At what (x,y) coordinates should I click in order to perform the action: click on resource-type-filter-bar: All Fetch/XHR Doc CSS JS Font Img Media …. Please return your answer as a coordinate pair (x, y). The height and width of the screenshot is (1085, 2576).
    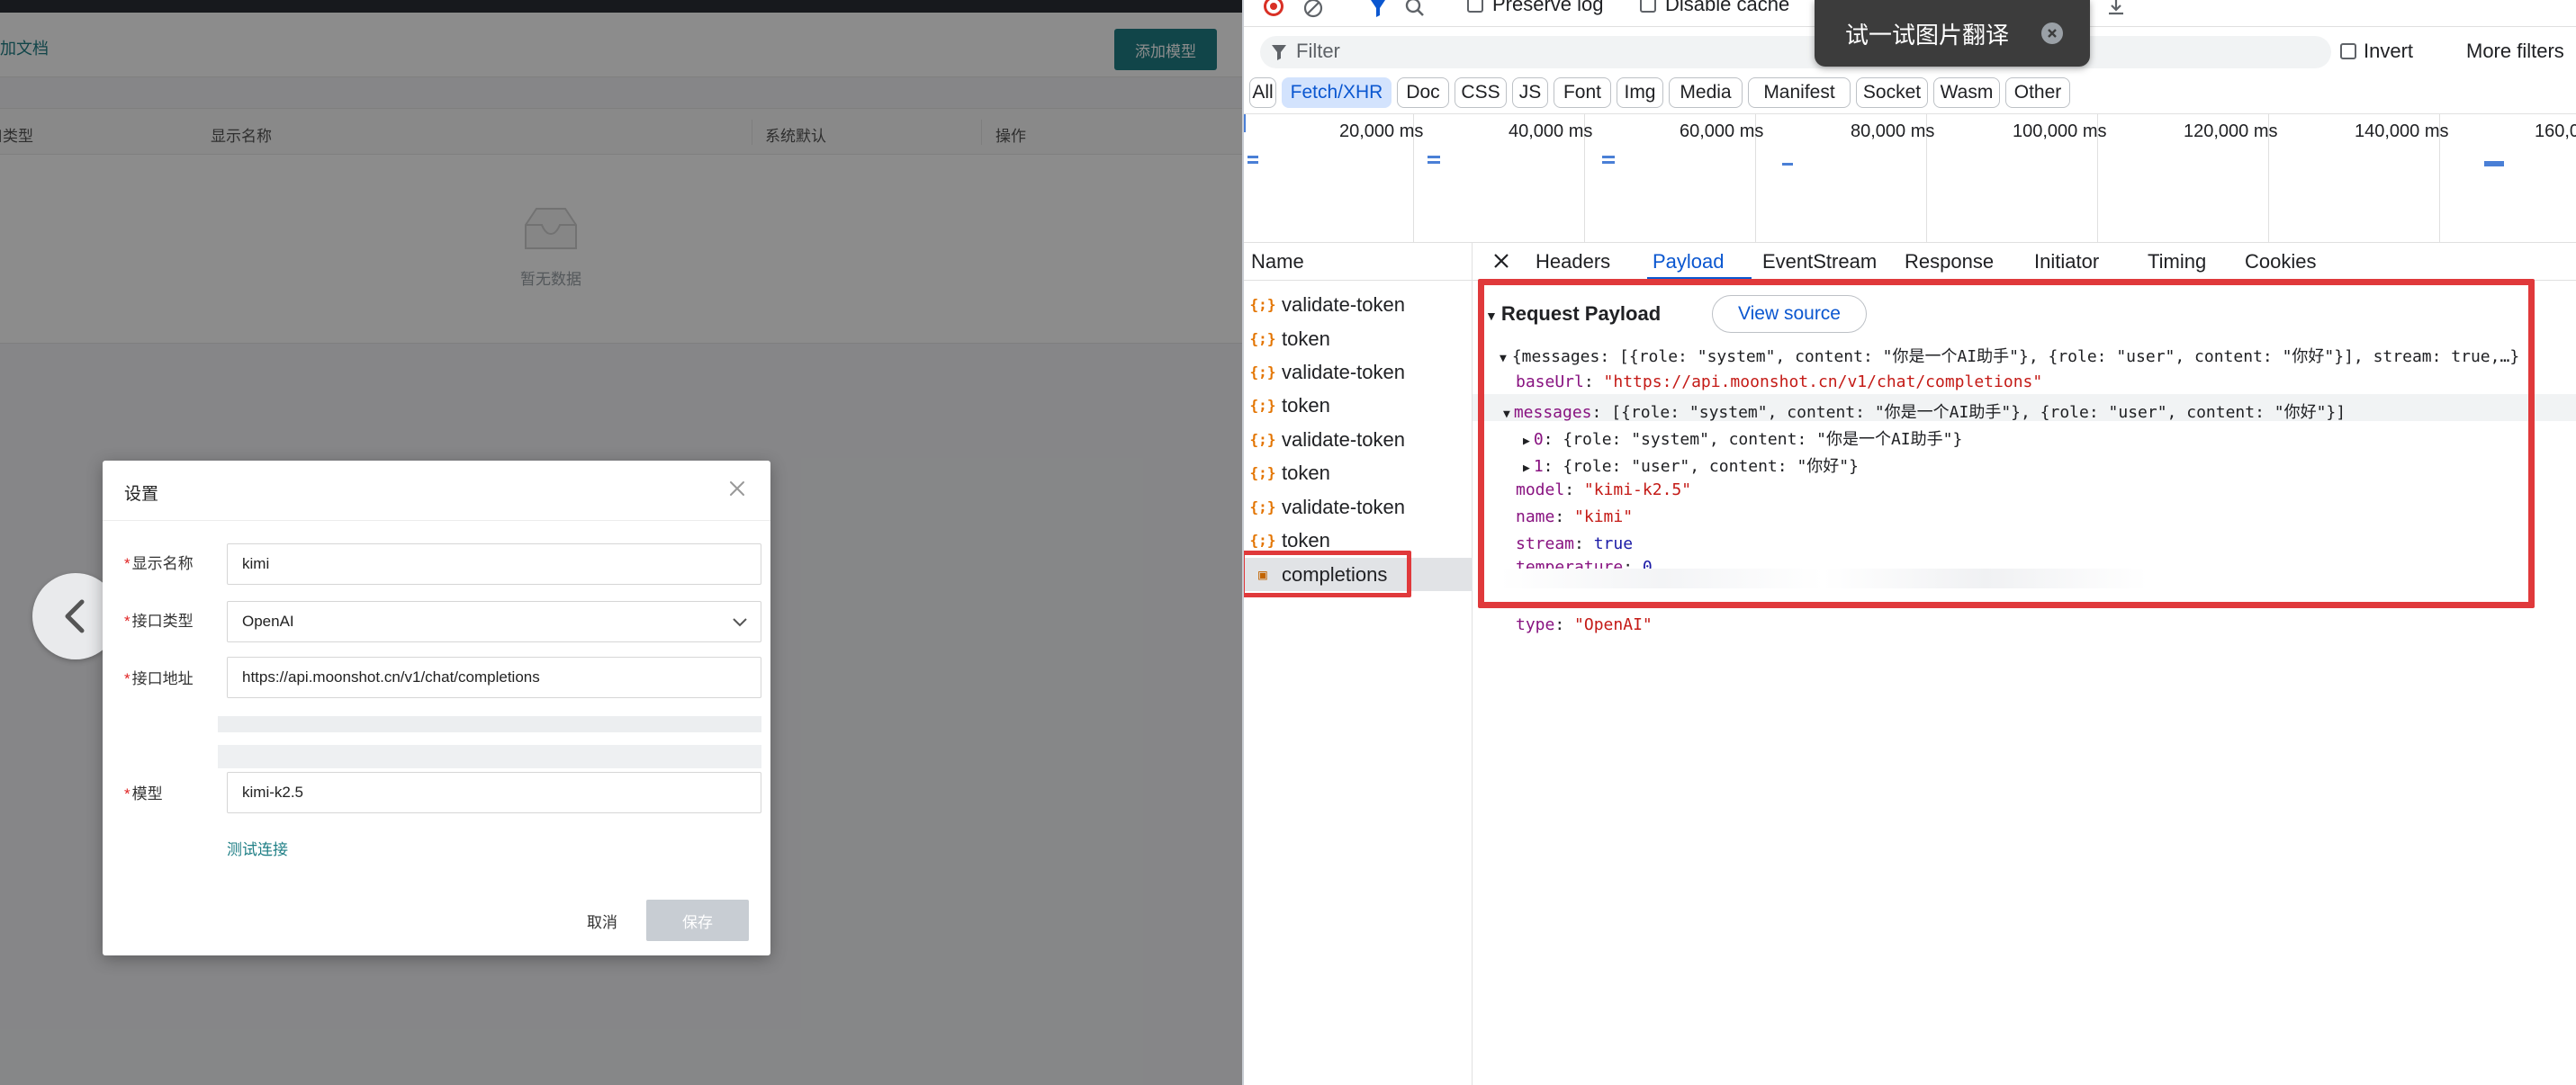
    Looking at the image, I should click on (1910, 94).